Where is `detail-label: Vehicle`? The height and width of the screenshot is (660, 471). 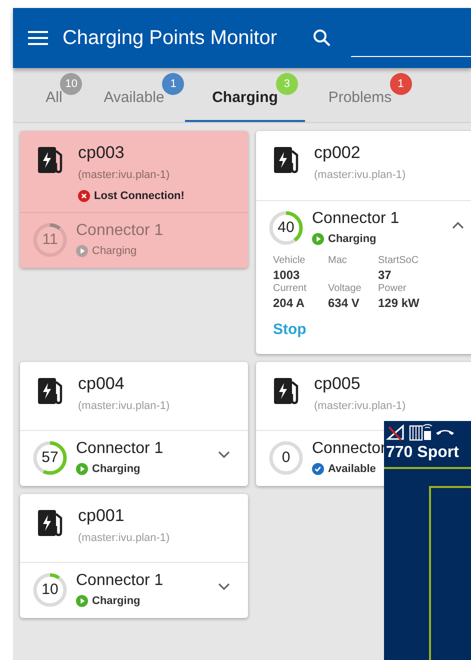
detail-label: Vehicle is located at coordinates (289, 261).